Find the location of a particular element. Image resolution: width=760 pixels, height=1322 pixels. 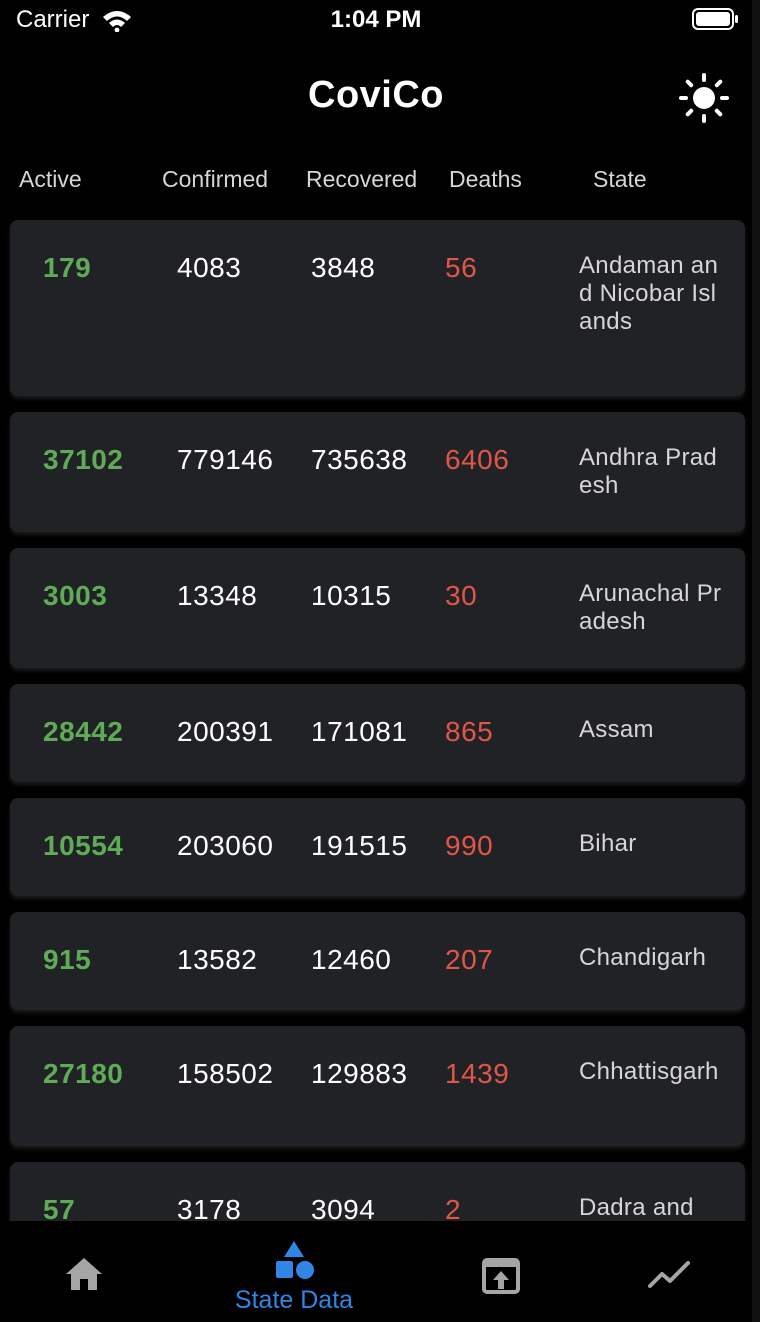

shapes-icon is located at coordinates (295, 1260).